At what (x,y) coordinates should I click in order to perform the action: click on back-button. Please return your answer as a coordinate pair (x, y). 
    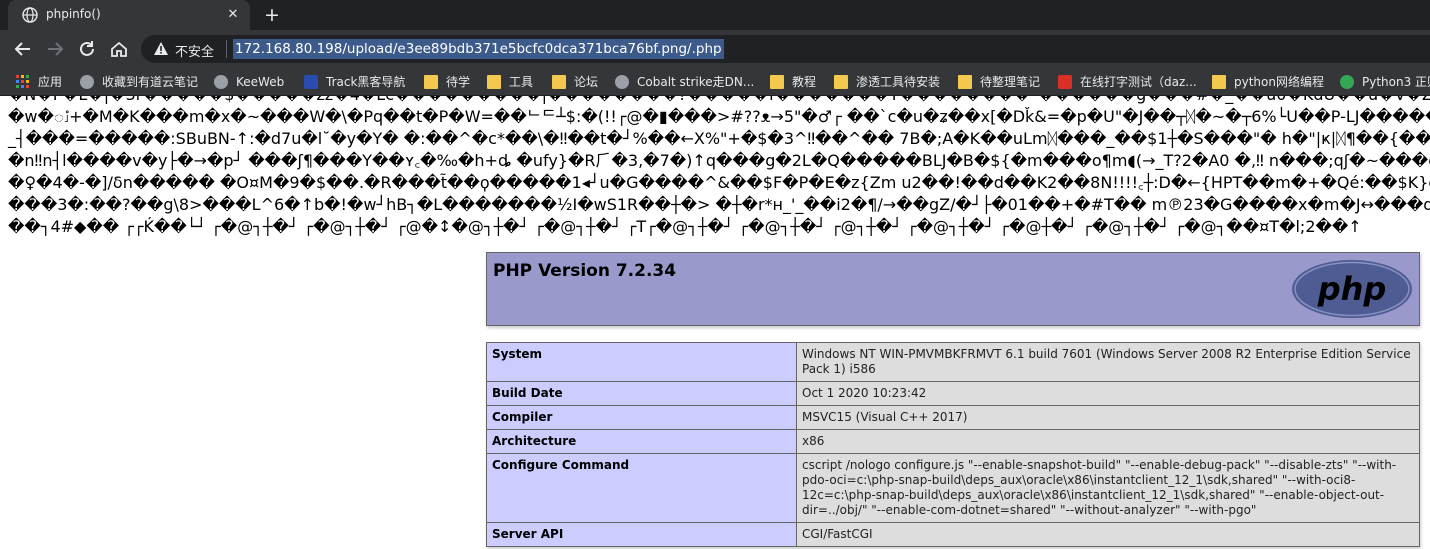
    Looking at the image, I should click on (23, 49).